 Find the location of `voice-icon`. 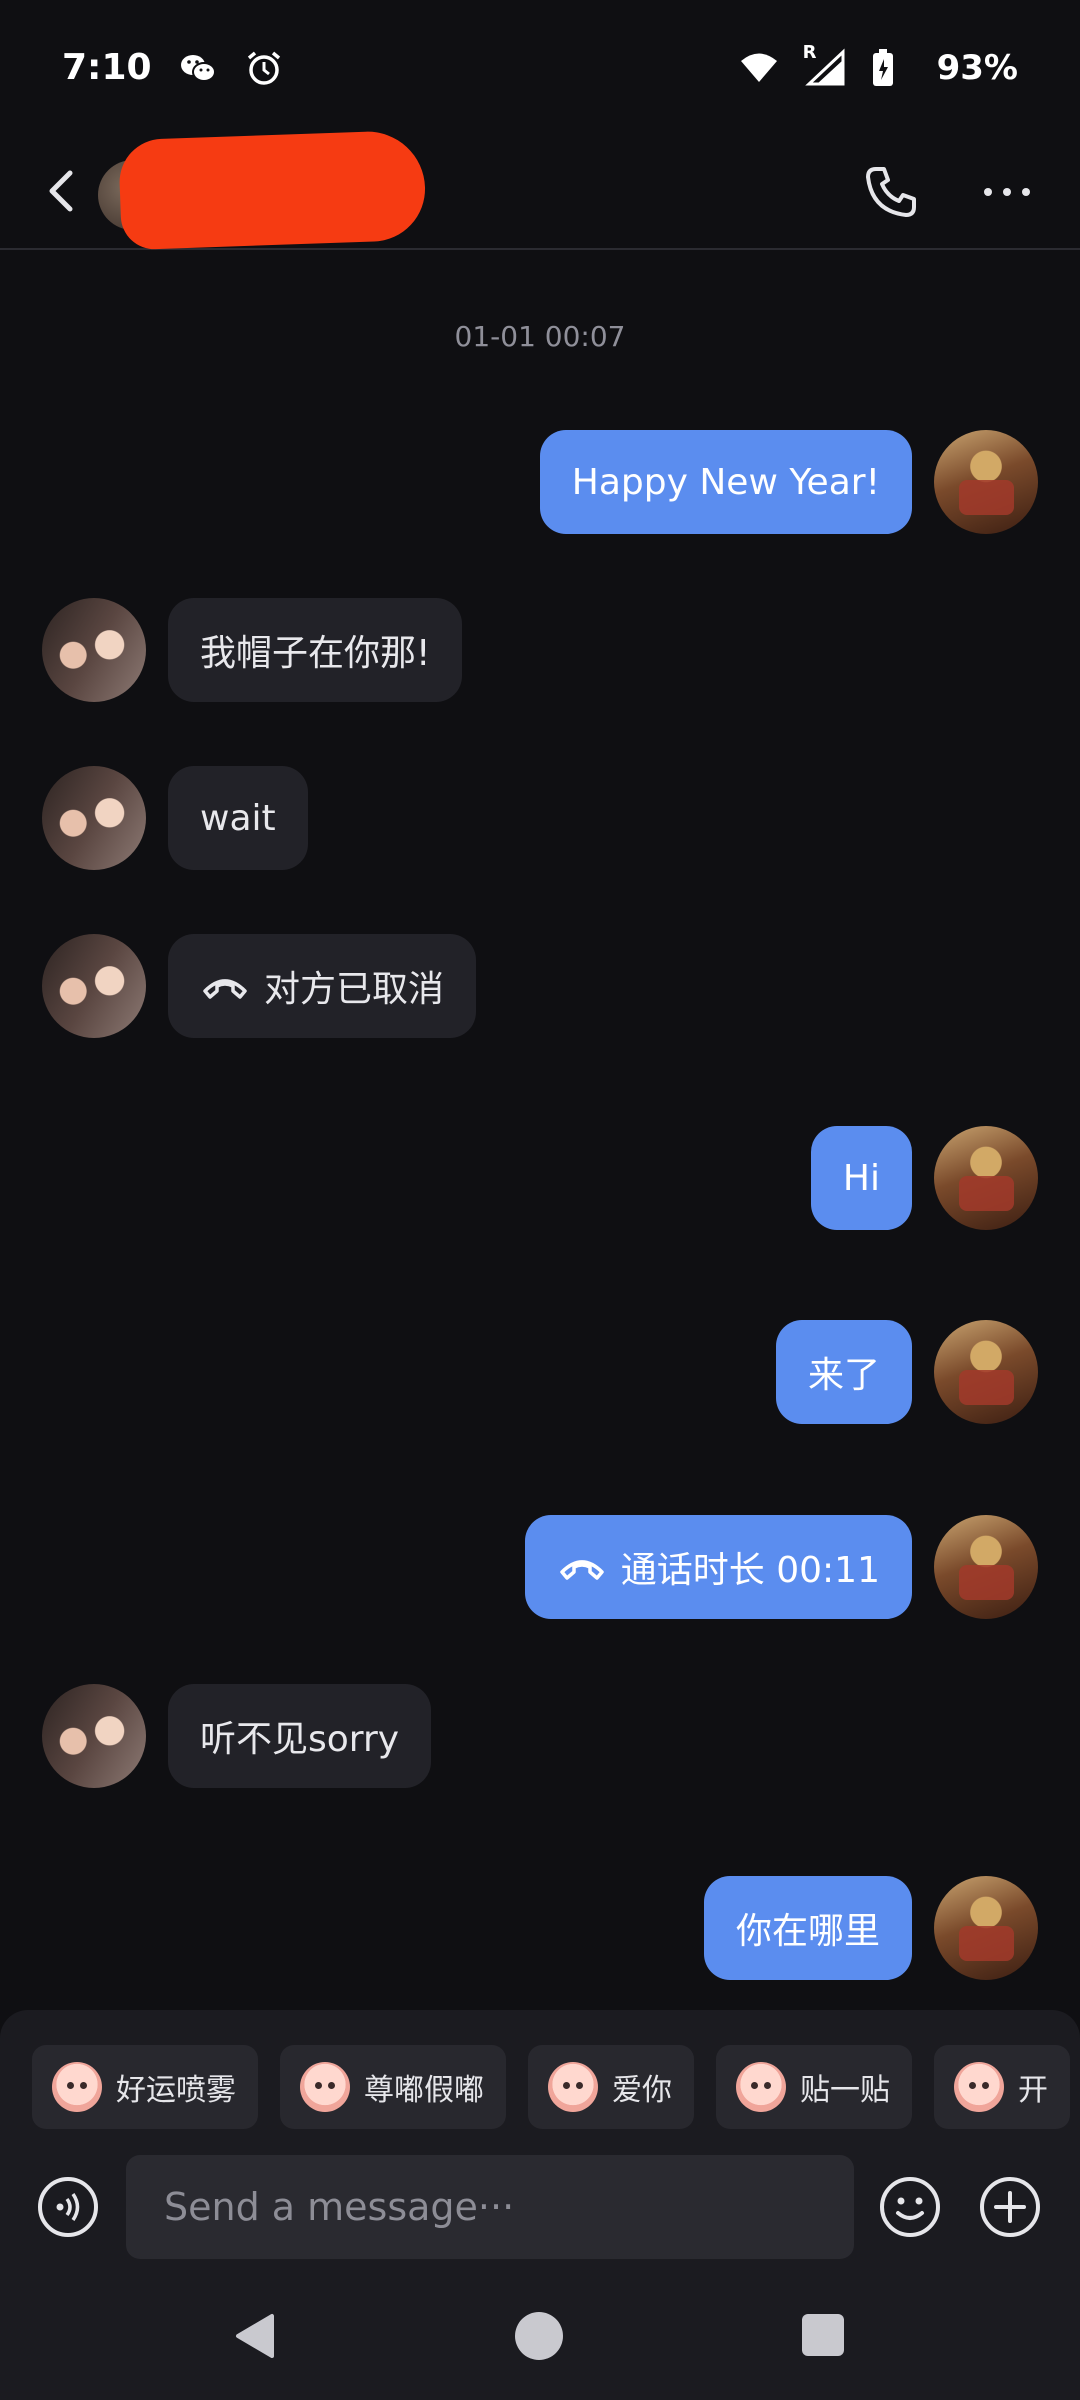

voice-icon is located at coordinates (68, 2207).